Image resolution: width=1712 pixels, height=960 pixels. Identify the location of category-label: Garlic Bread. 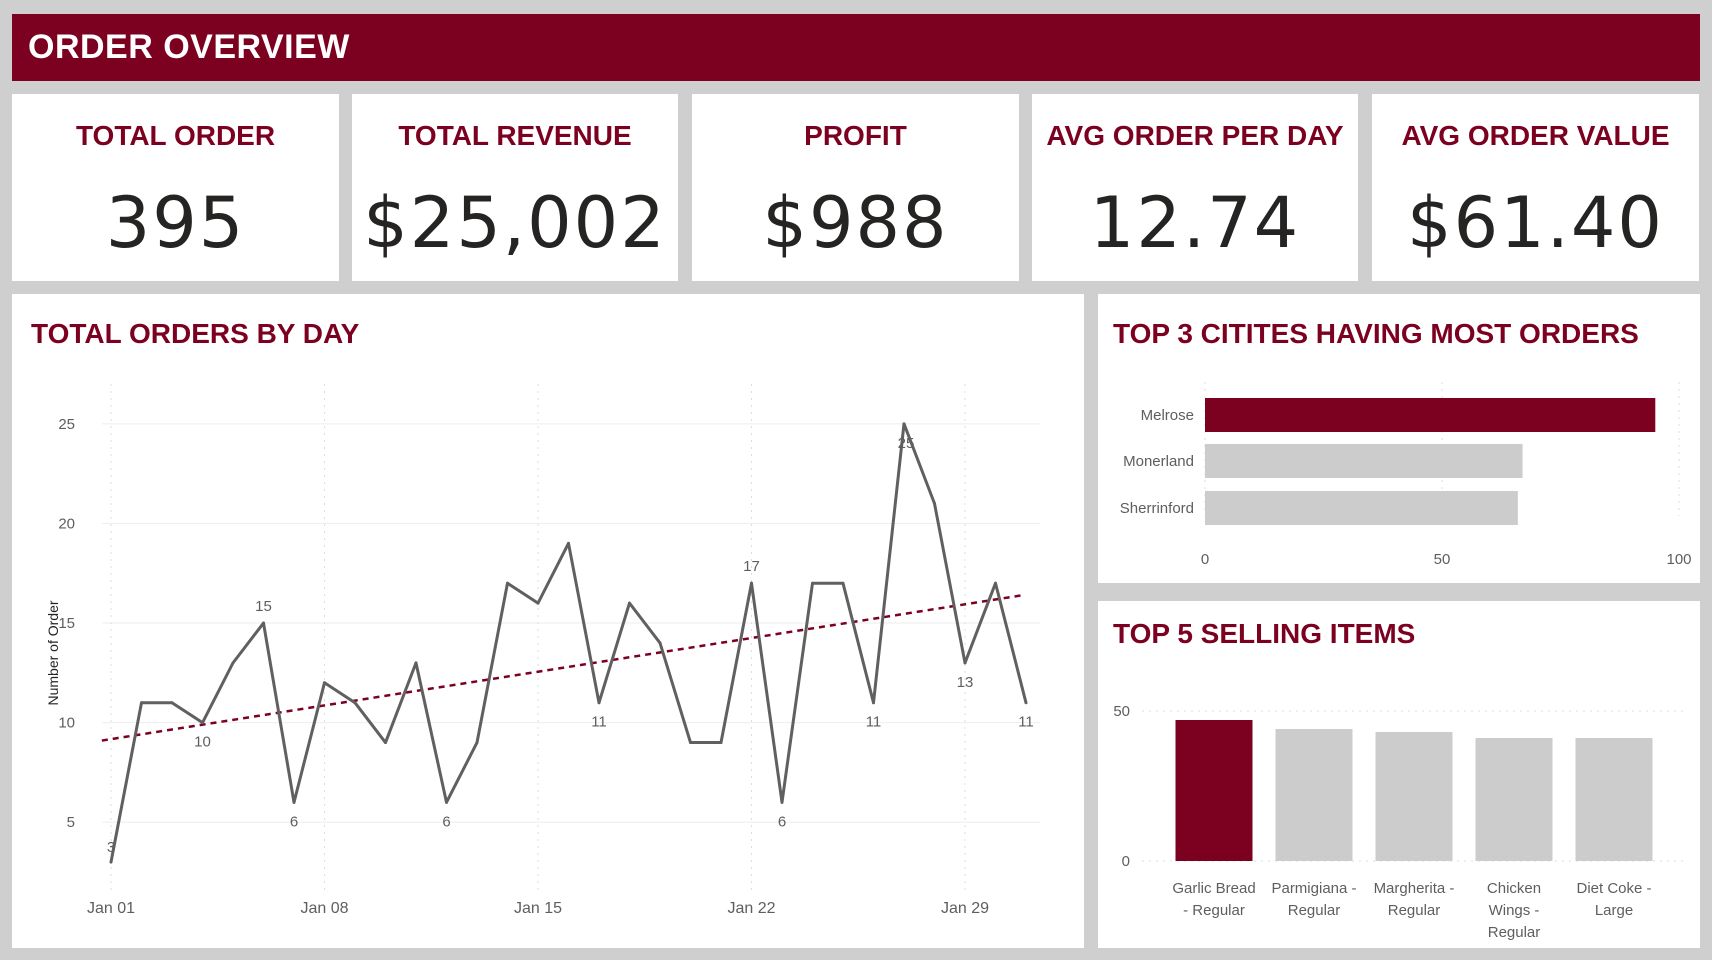
(1213, 888).